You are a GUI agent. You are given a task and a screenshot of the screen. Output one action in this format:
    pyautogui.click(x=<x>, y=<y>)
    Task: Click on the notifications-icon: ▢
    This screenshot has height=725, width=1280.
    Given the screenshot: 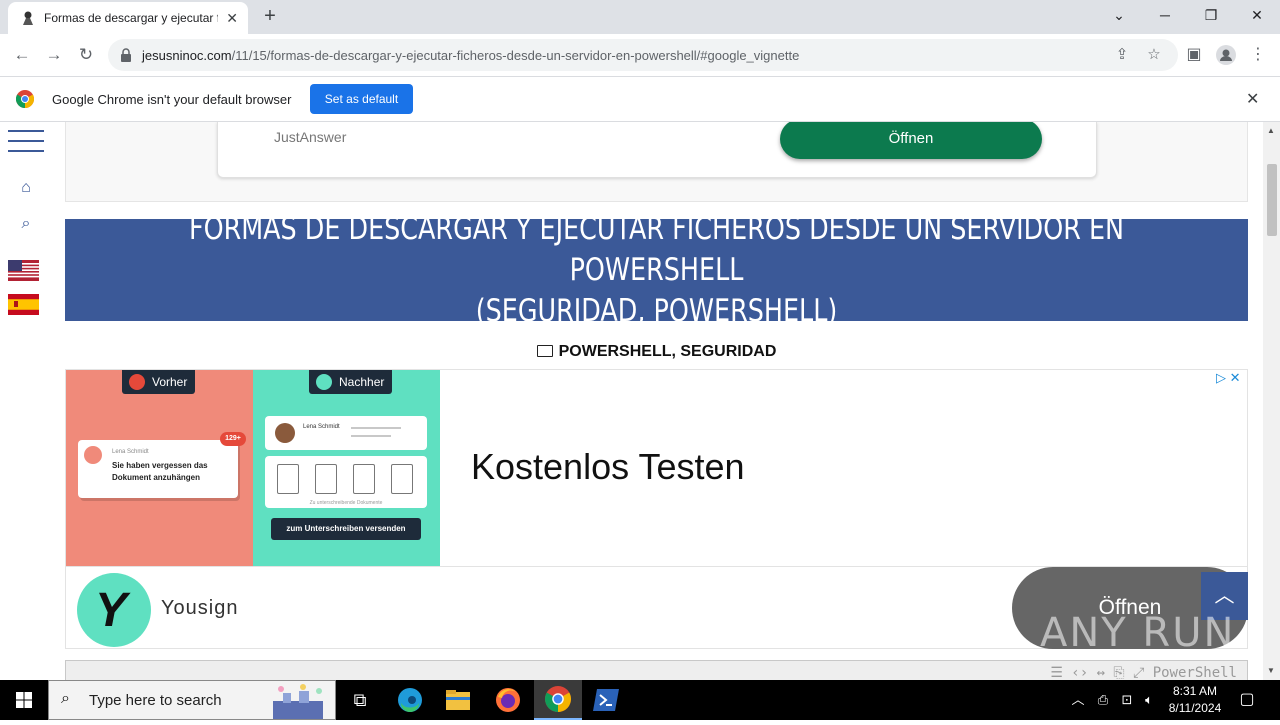 What is the action you would take?
    pyautogui.click(x=1247, y=700)
    